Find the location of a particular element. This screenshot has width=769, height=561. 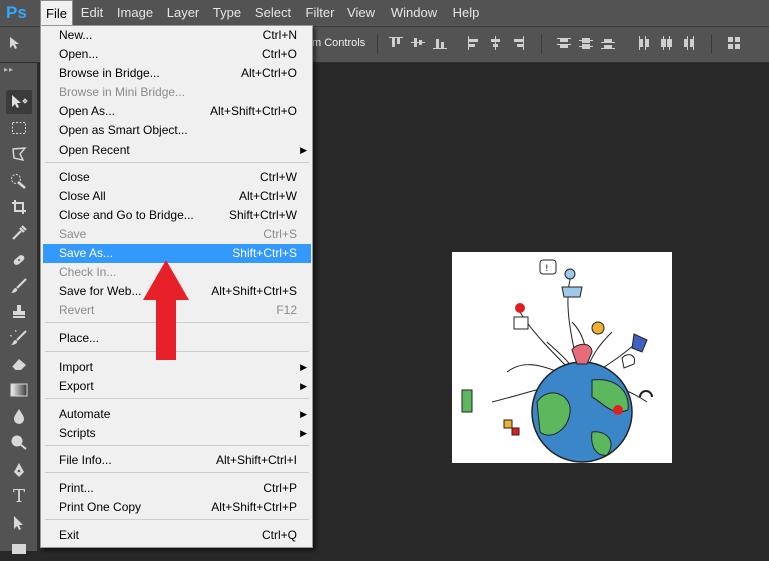

menu-window: Window is located at coordinates (414, 13).